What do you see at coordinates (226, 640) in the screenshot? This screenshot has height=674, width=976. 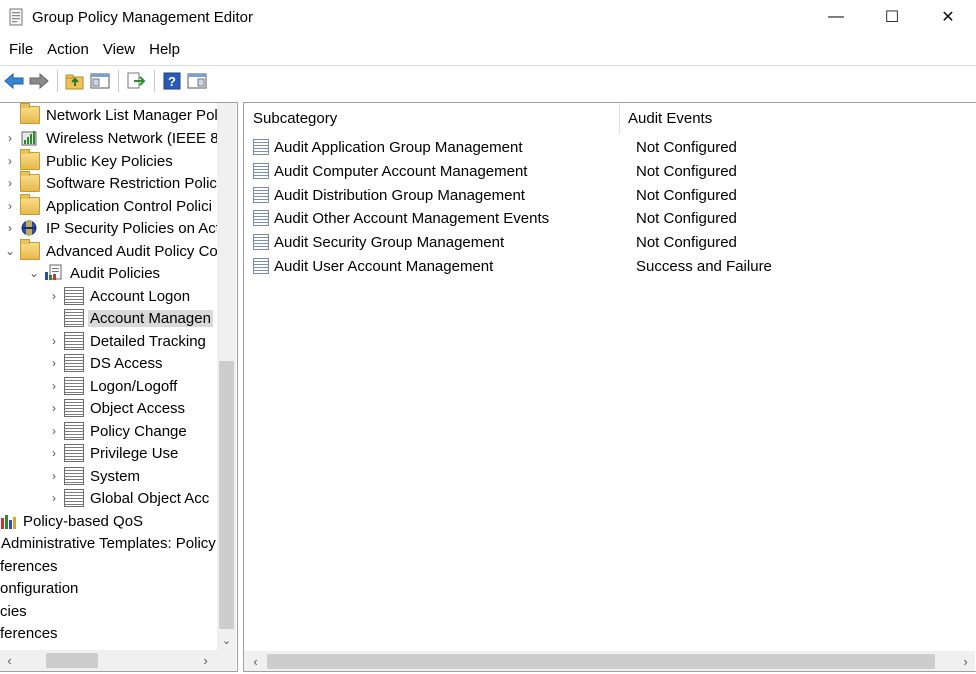 I see `scroll-down-icon: ⌄` at bounding box center [226, 640].